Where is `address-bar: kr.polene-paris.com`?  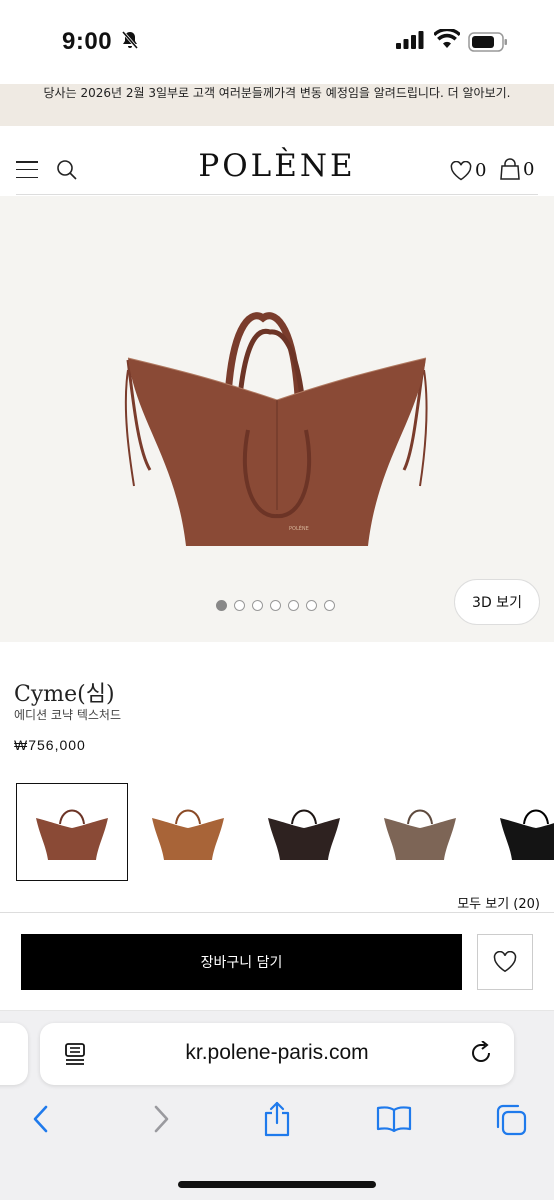 address-bar: kr.polene-paris.com is located at coordinates (277, 1054).